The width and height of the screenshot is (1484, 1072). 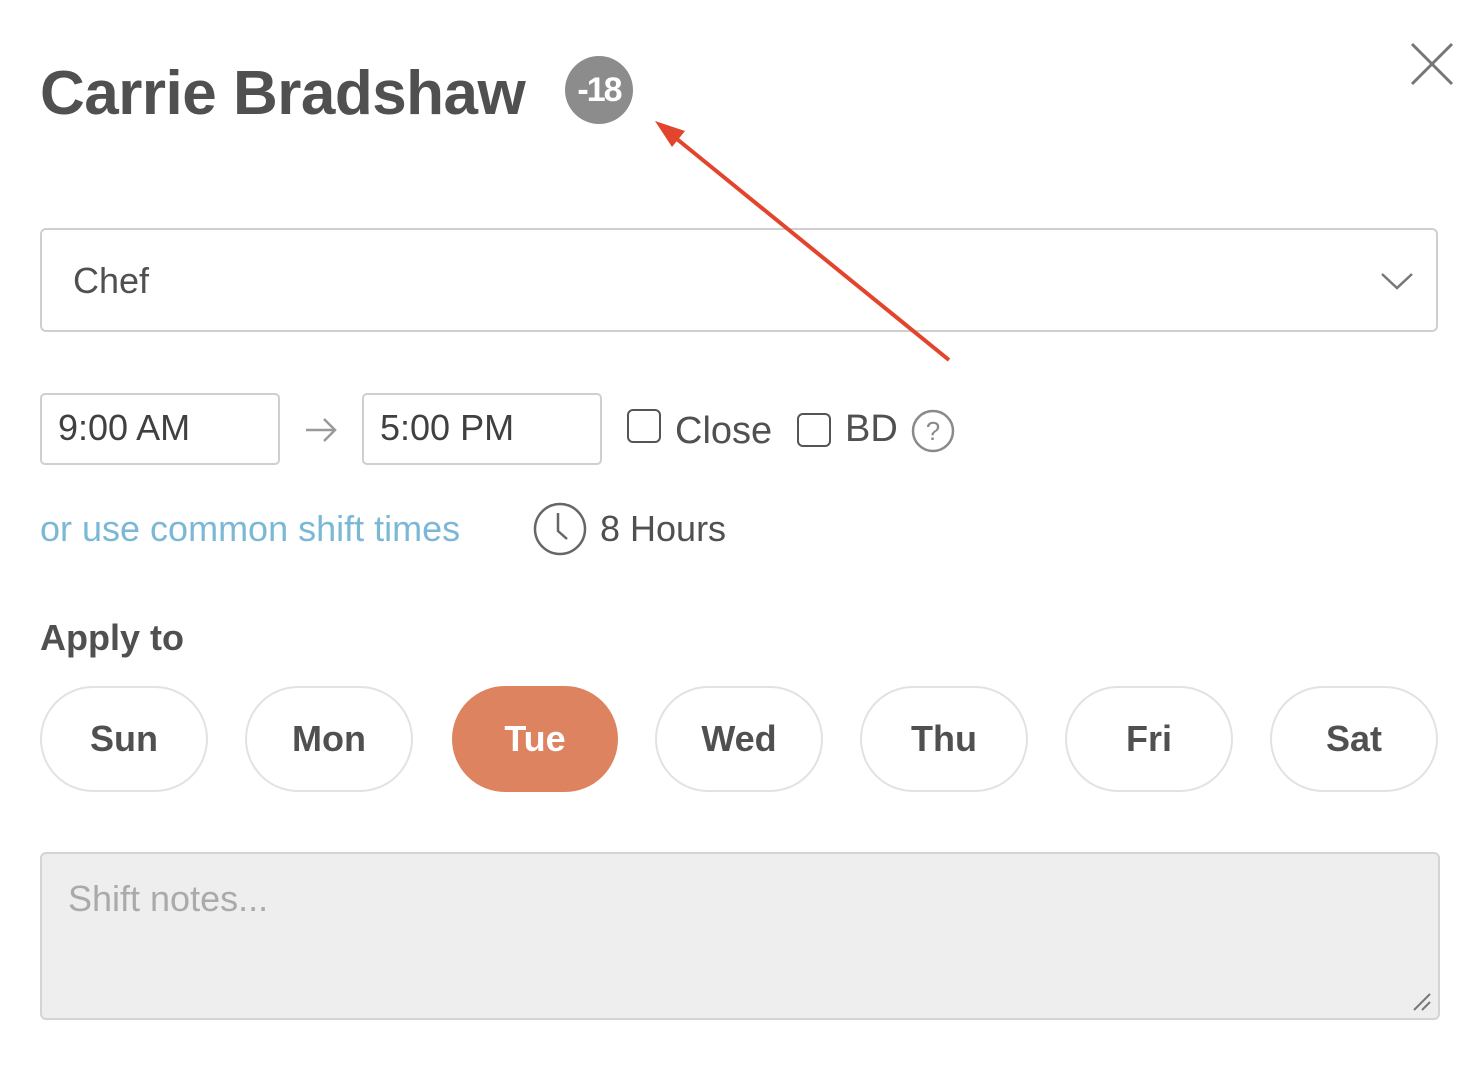 I want to click on day-button-sat: Sat, so click(x=1354, y=739).